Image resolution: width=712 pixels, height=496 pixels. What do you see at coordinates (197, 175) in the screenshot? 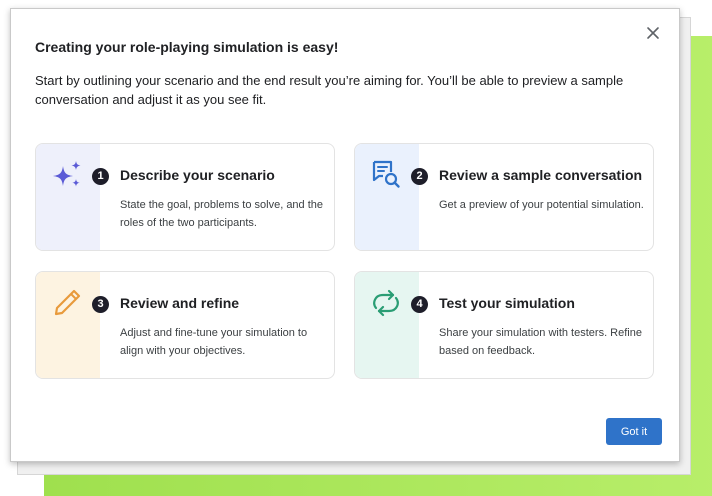
I see `step-title: Describe your scenario` at bounding box center [197, 175].